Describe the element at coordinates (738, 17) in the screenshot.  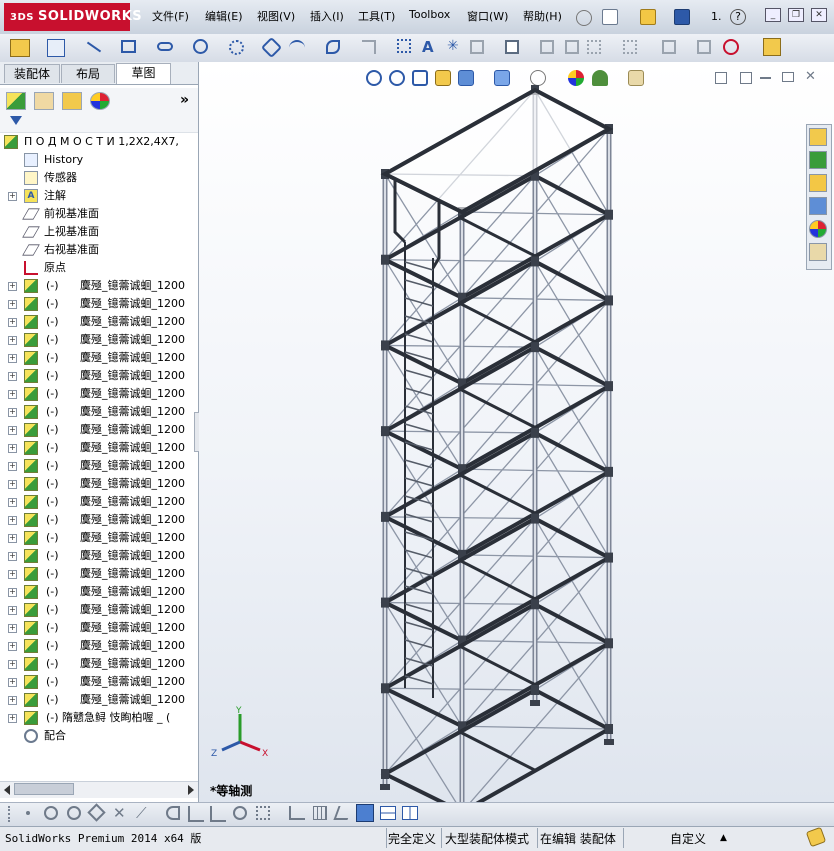
I see `help-icon: ?` at that location.